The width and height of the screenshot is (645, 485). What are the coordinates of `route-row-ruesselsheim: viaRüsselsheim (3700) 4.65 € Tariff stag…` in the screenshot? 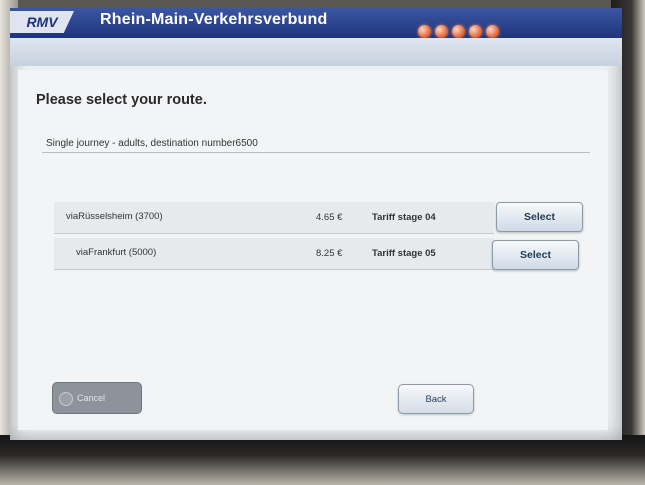 It's located at (274, 218).